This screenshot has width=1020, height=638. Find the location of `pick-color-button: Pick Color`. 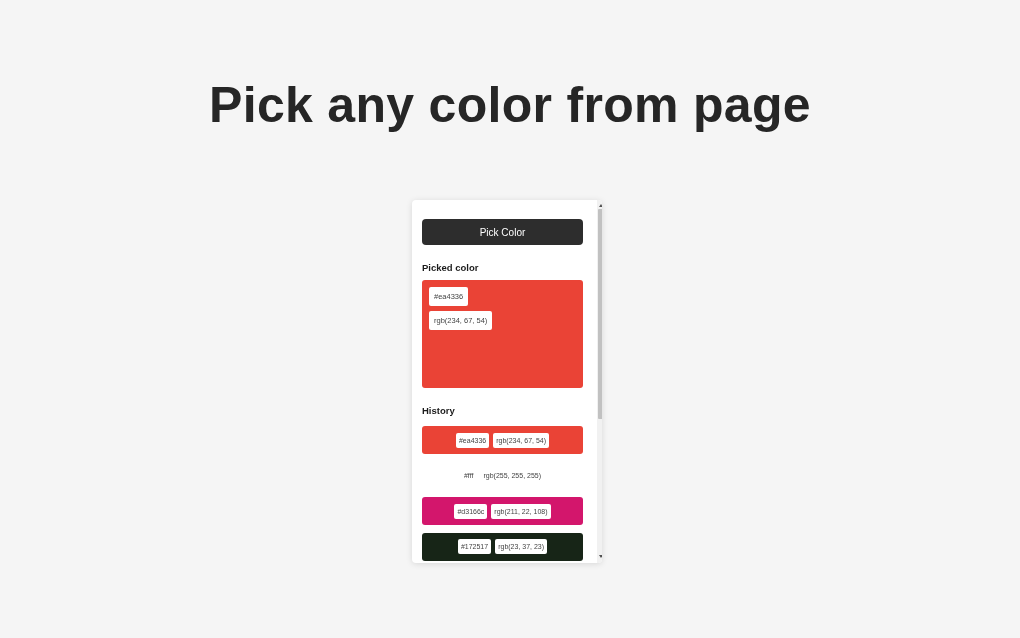

pick-color-button: Pick Color is located at coordinates (502, 232).